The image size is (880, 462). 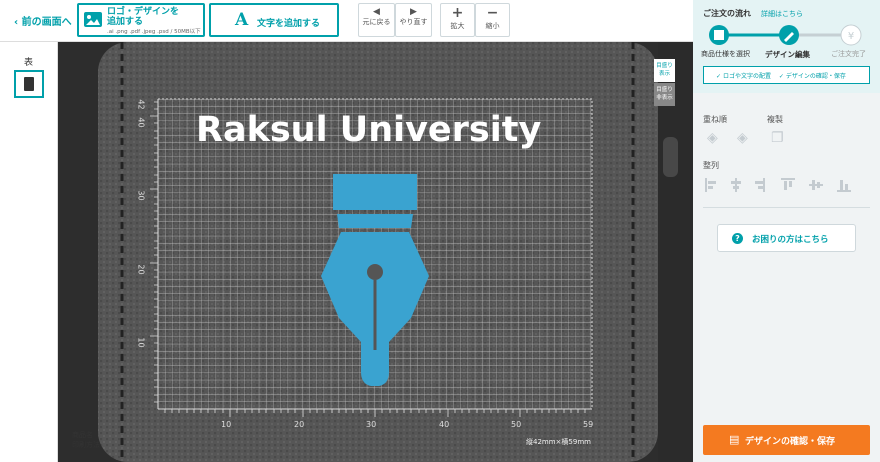 I want to click on substep-box: ✓ ロゴや文字の配置 ✓ デザインの確認・保存, so click(x=786, y=75).